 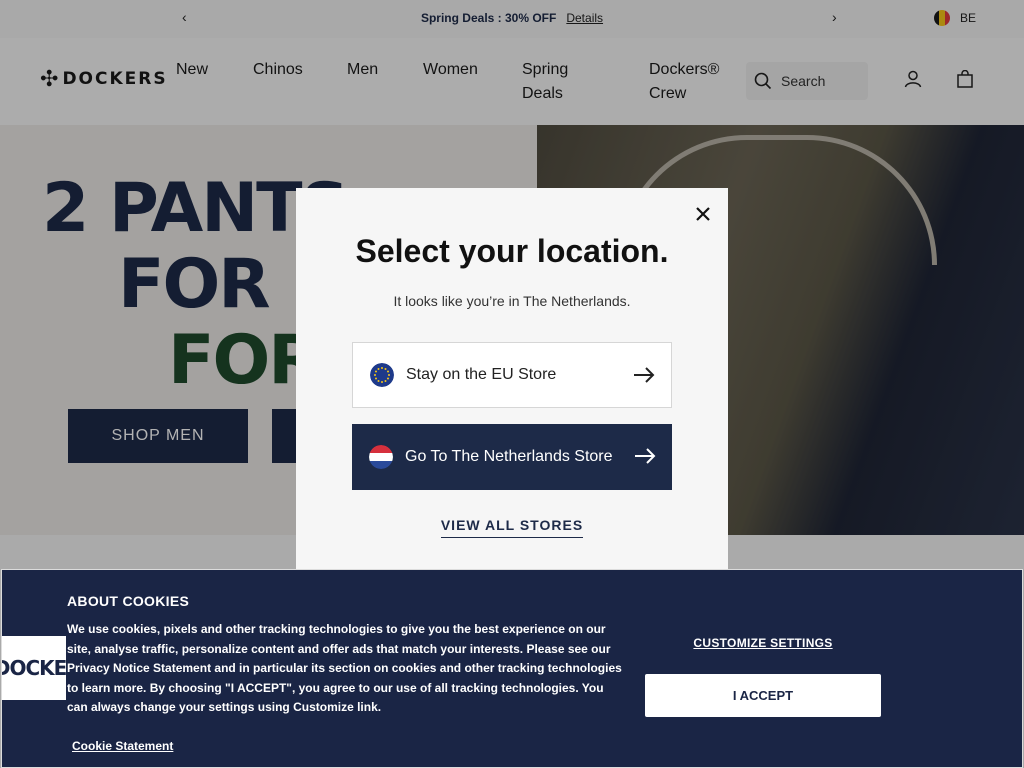 I want to click on view-all-stores-link: VIEW ALL STORES, so click(x=512, y=527).